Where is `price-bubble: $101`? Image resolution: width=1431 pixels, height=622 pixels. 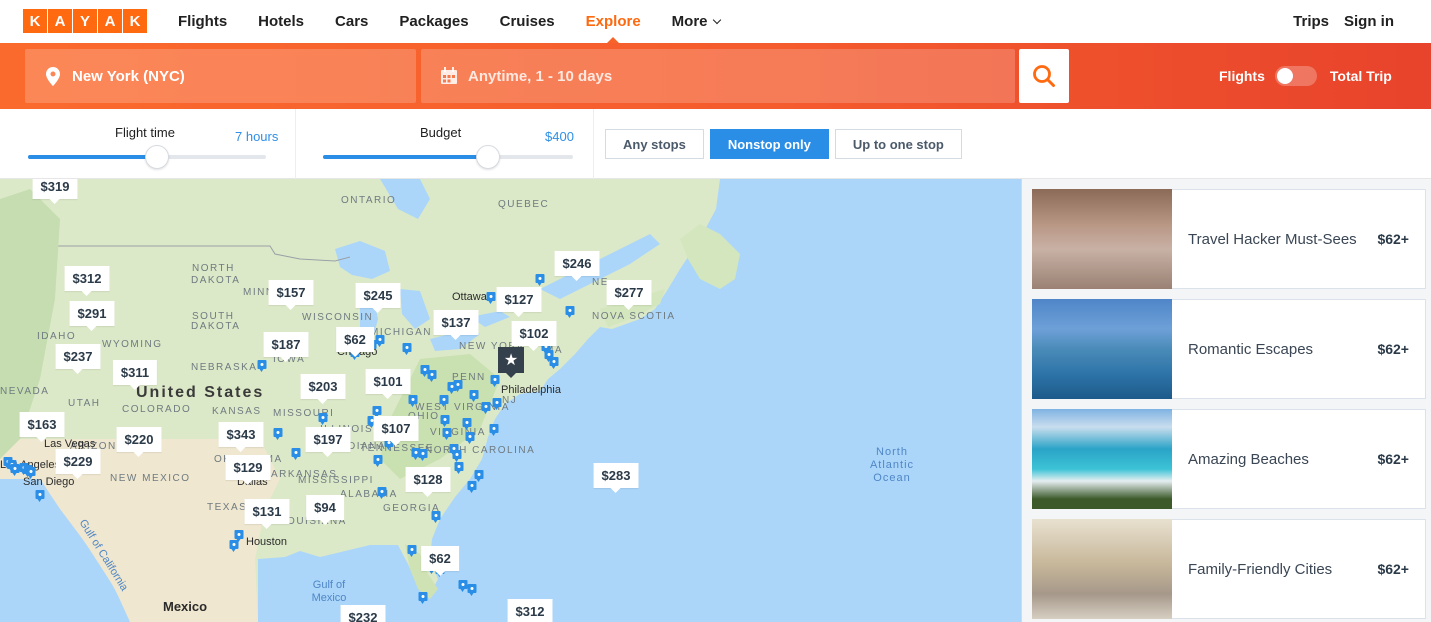 price-bubble: $101 is located at coordinates (388, 381).